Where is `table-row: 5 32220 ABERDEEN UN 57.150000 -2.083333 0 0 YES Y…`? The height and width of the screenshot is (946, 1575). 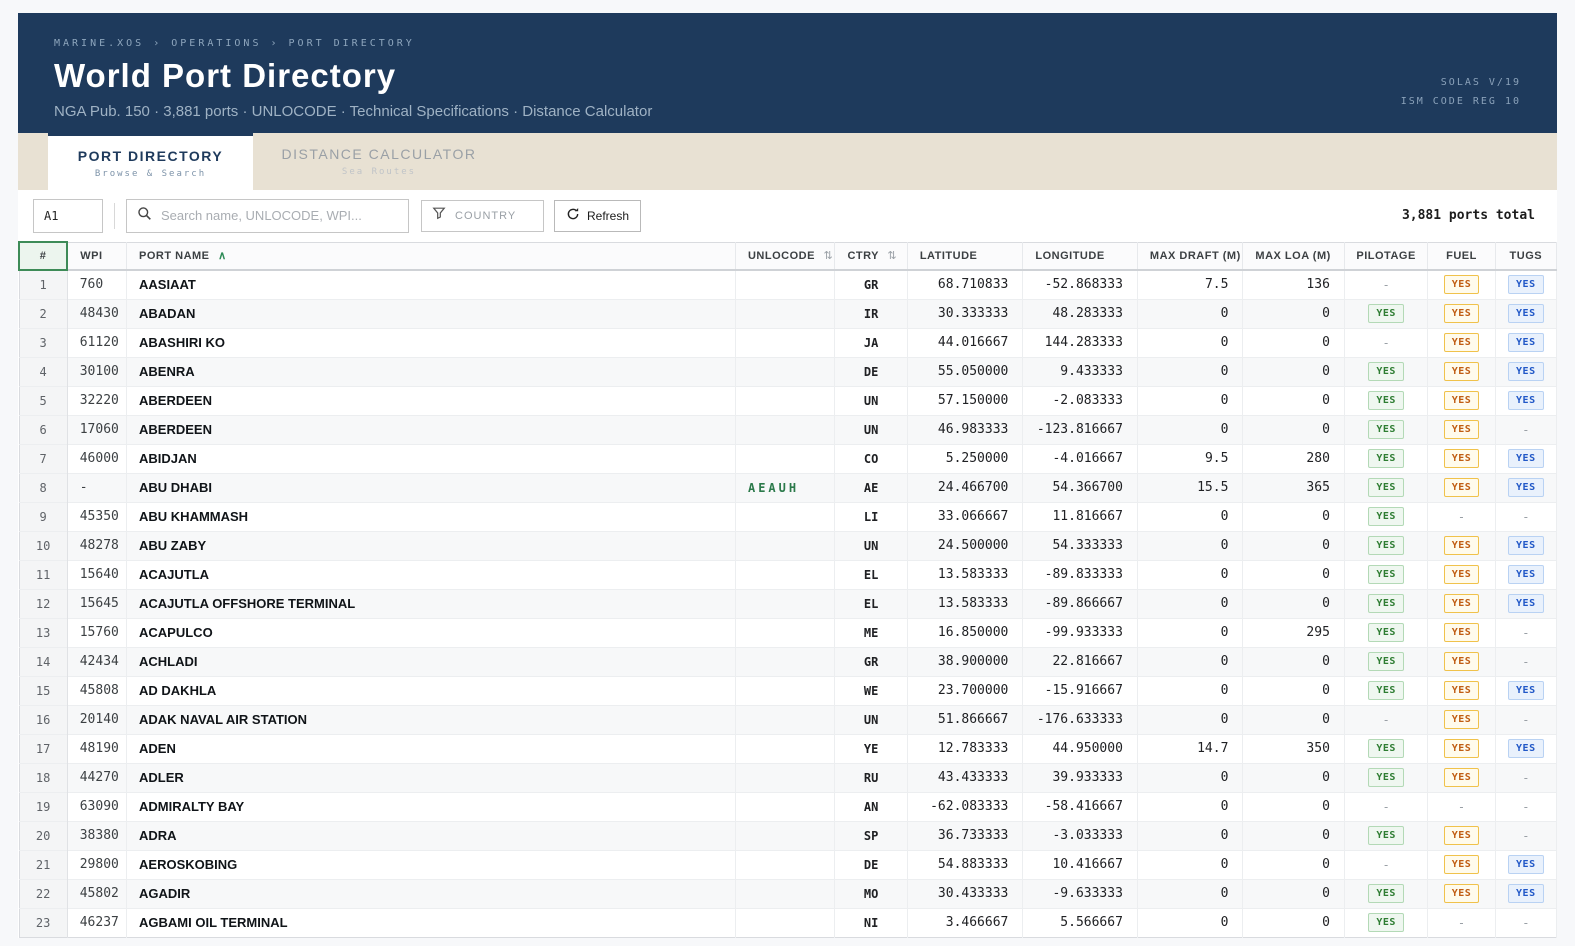
table-row: 5 32220 ABERDEEN UN 57.150000 -2.083333 0 0 YES Y… is located at coordinates (788, 400).